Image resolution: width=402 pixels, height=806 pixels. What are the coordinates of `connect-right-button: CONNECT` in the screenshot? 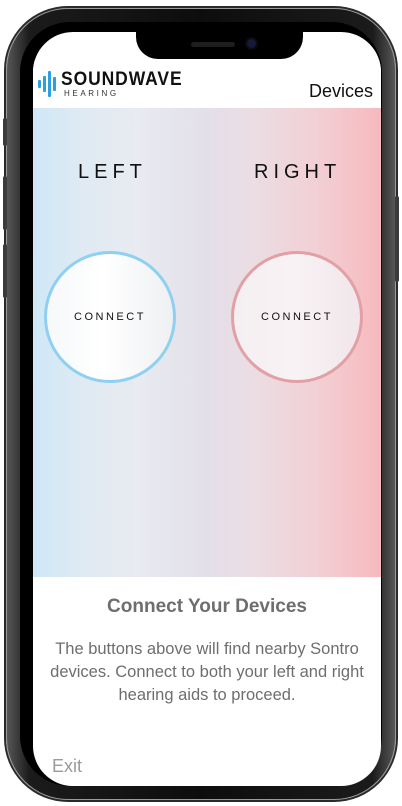 It's located at (297, 317).